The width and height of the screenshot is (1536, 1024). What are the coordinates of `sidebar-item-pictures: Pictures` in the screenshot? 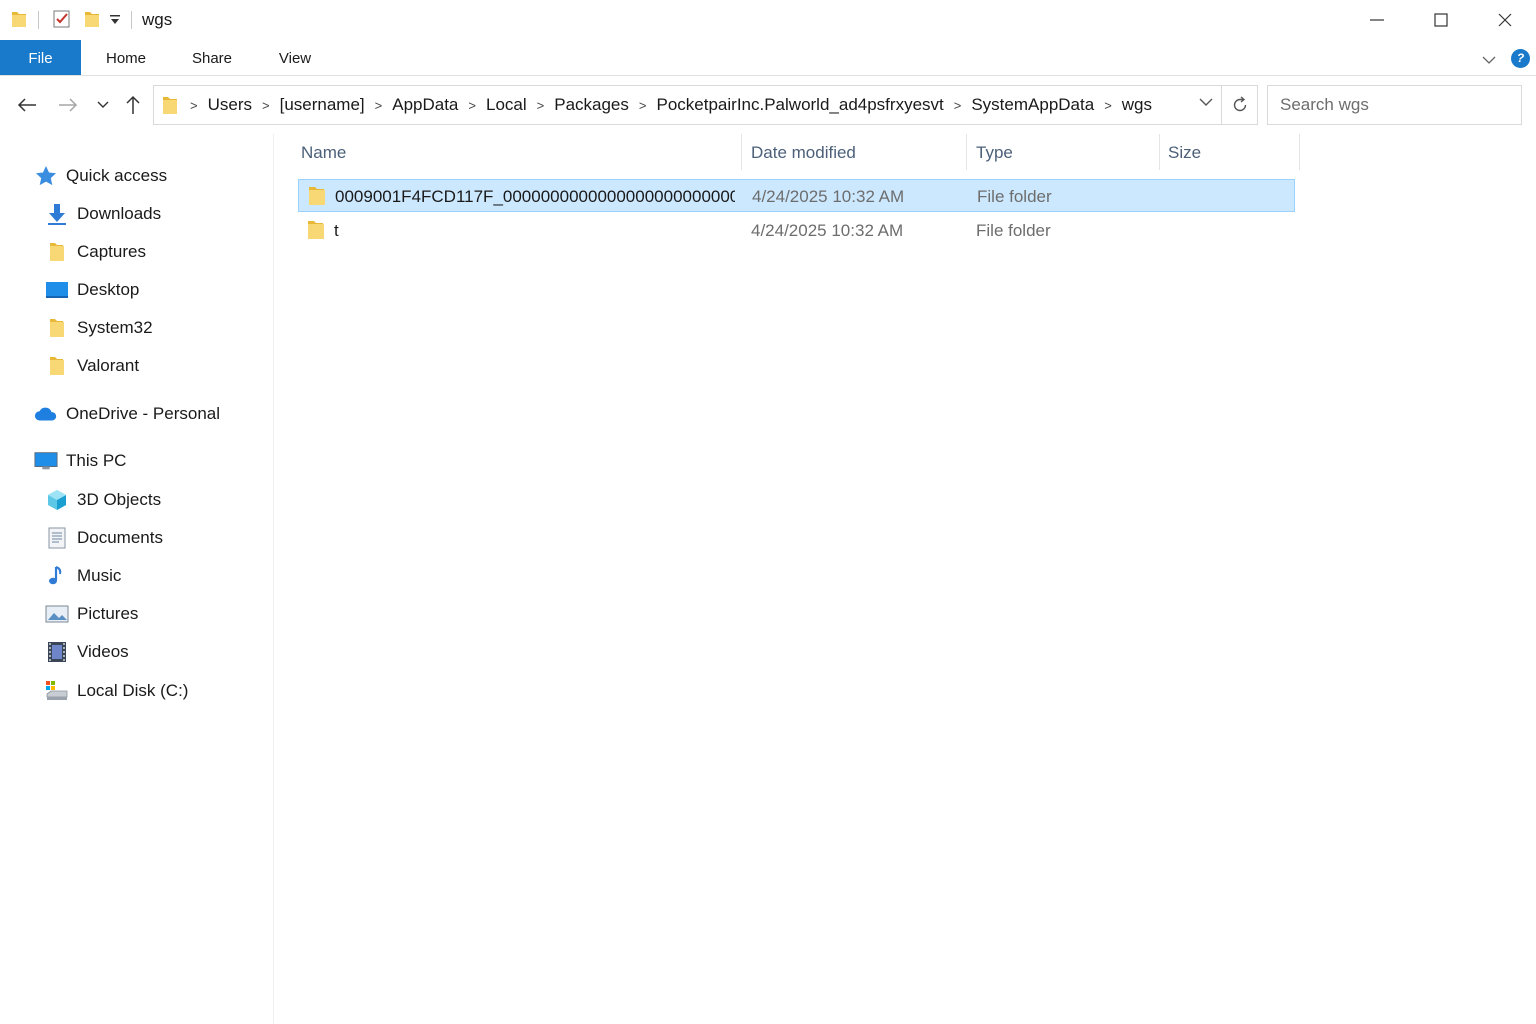 It's located at (91, 614).